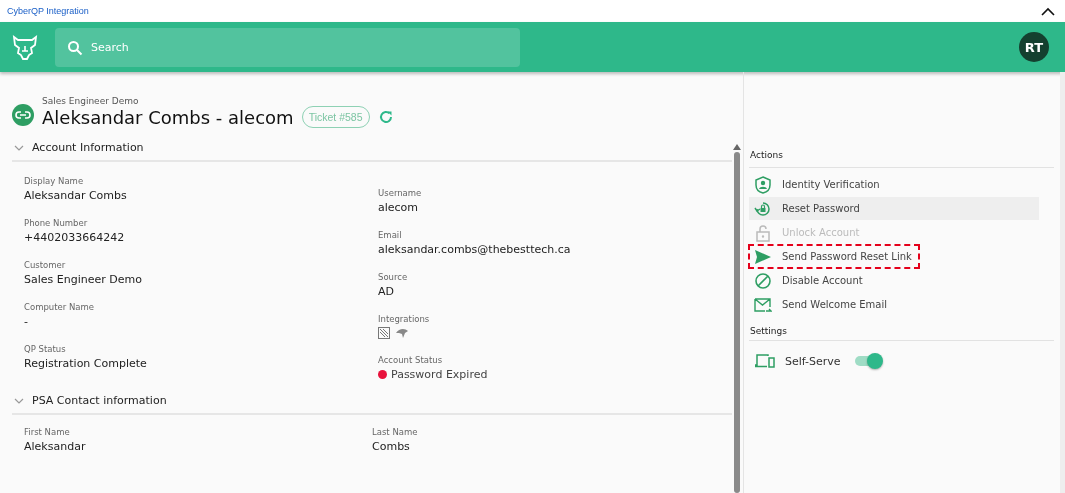 This screenshot has height=493, width=1065. I want to click on search-icon, so click(75, 47).